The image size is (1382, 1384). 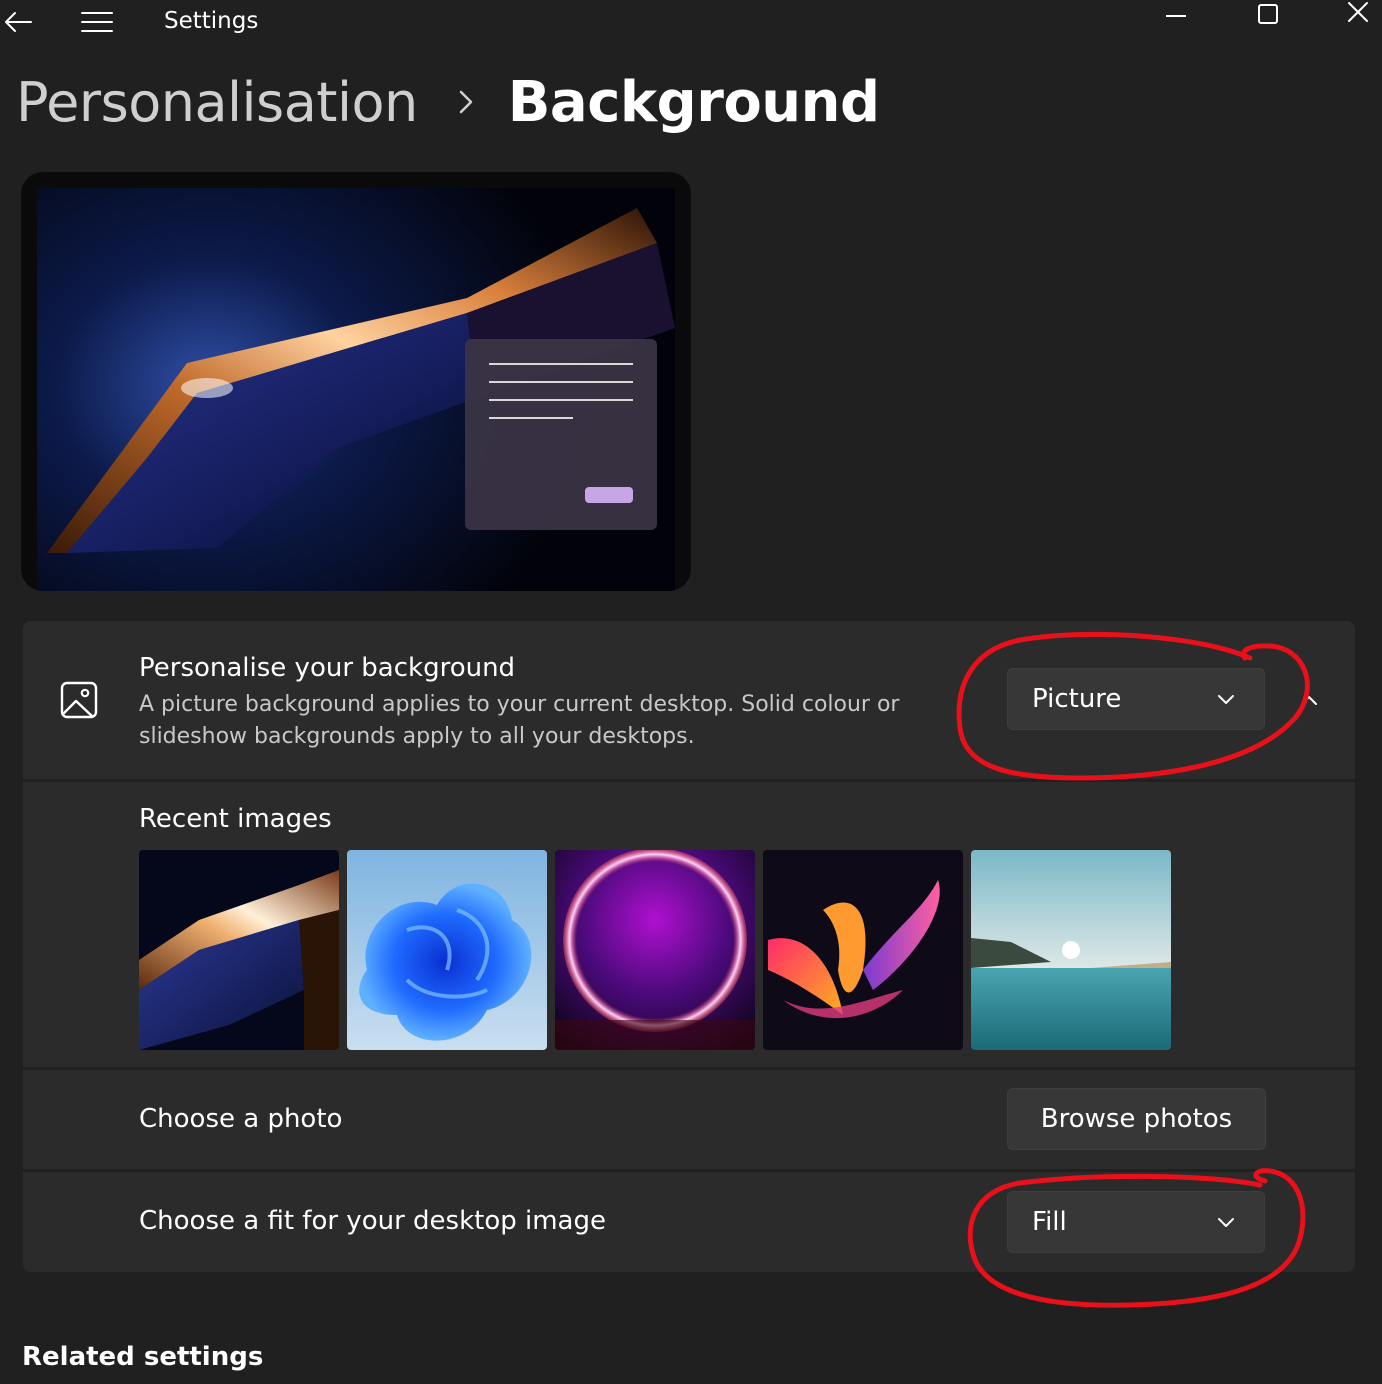 I want to click on title-bar: Settings, so click(x=691, y=23).